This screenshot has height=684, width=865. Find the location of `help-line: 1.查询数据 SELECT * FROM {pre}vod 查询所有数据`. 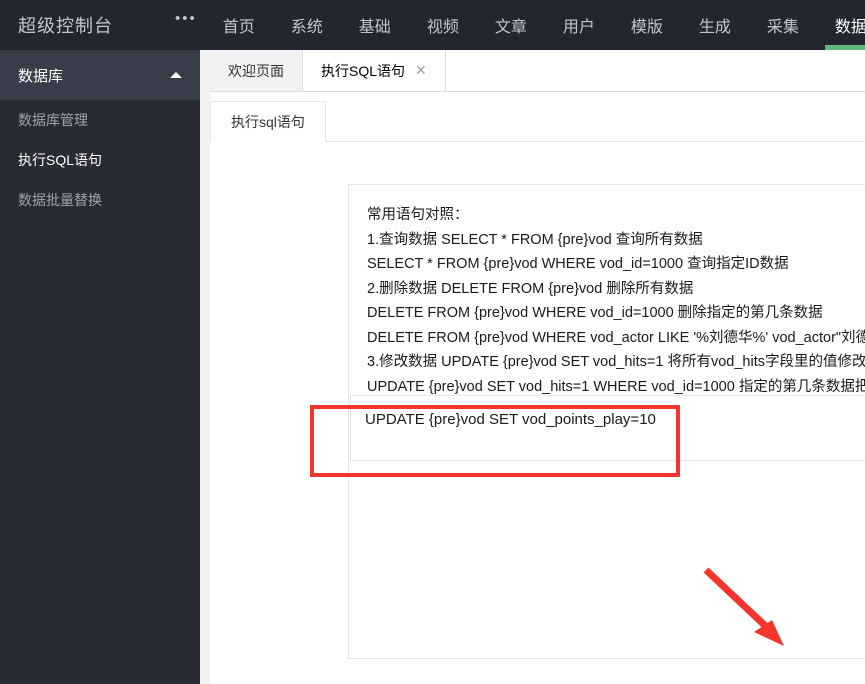

help-line: 1.查询数据 SELECT * FROM {pre}vod 查询所有数据 is located at coordinates (535, 239).